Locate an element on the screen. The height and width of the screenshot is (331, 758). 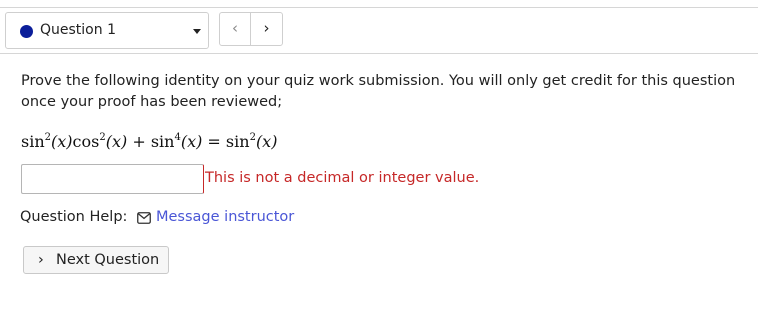
next-question-arrow-button: › is located at coordinates (266, 29).